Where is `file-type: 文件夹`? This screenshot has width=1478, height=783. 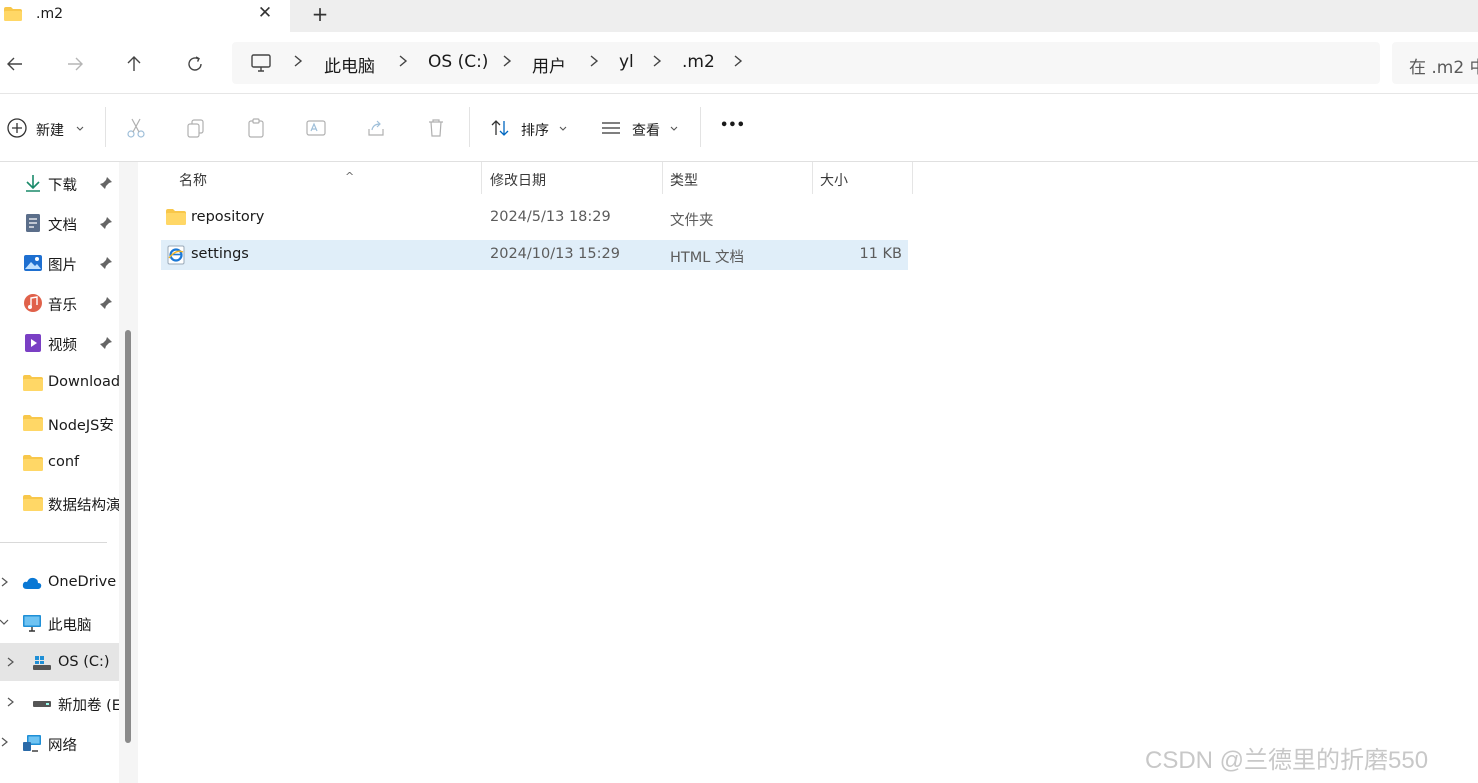
file-type: 文件夹 is located at coordinates (692, 221).